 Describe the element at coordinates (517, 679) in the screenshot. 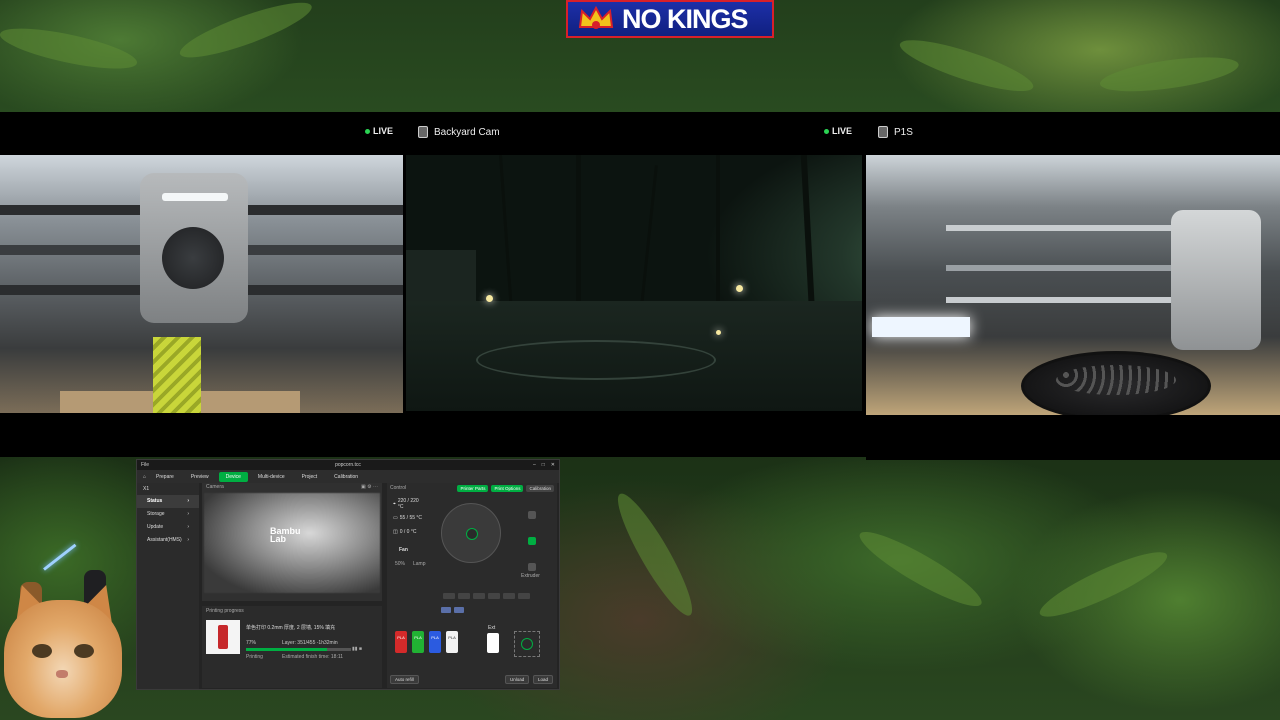

I see `unload-button: Unload` at that location.